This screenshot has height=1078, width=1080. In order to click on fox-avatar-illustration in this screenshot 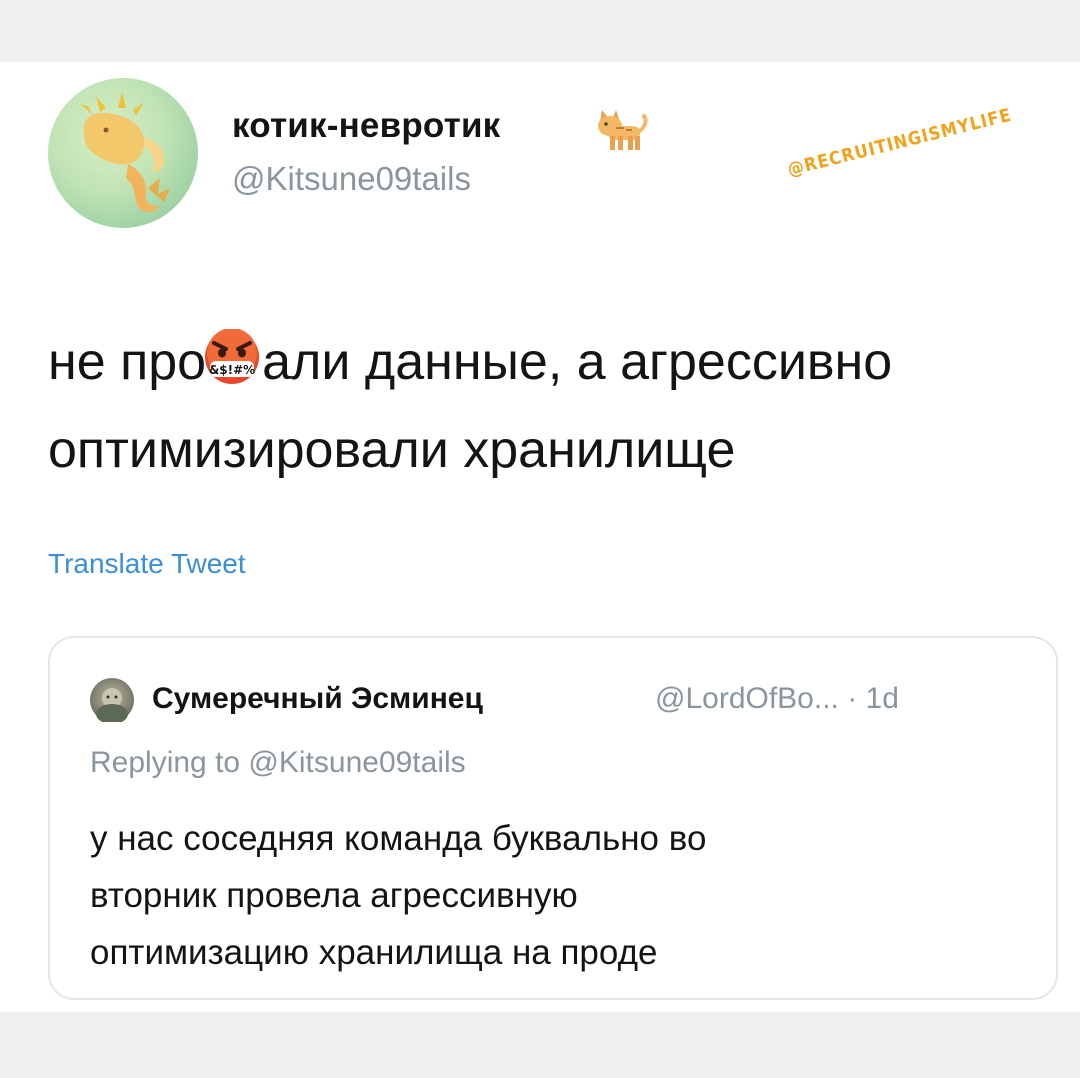, I will do `click(125, 152)`.